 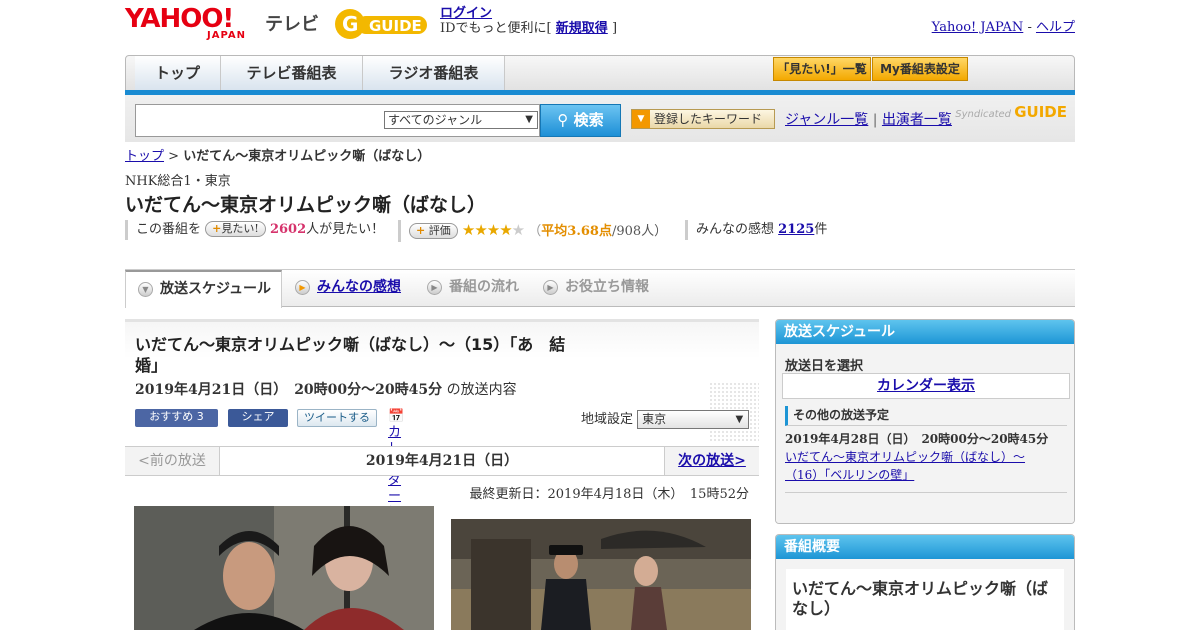 What do you see at coordinates (532, 231) in the screenshot?
I see `rating-stat: + 評価 ★★★★★ （平均3.68点/908人）` at bounding box center [532, 231].